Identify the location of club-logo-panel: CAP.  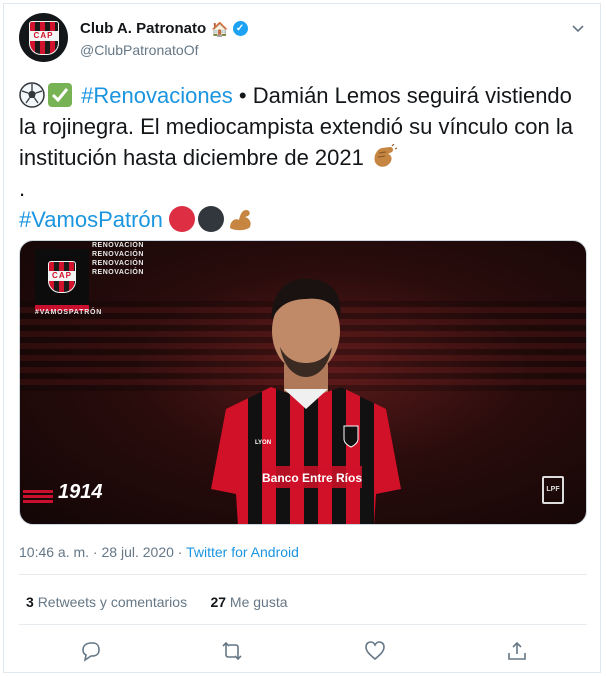
(62, 277).